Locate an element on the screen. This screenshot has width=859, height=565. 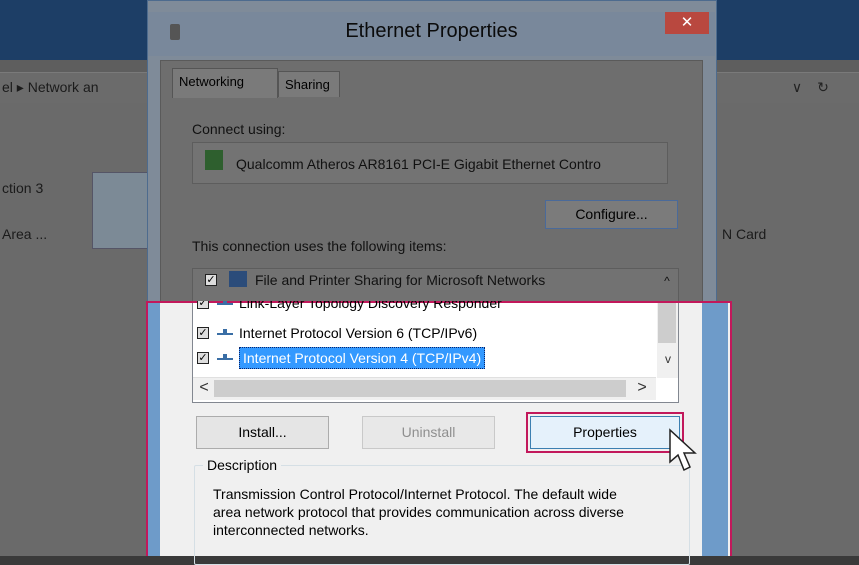
dialog-edge-left is located at coordinates (154, 429).